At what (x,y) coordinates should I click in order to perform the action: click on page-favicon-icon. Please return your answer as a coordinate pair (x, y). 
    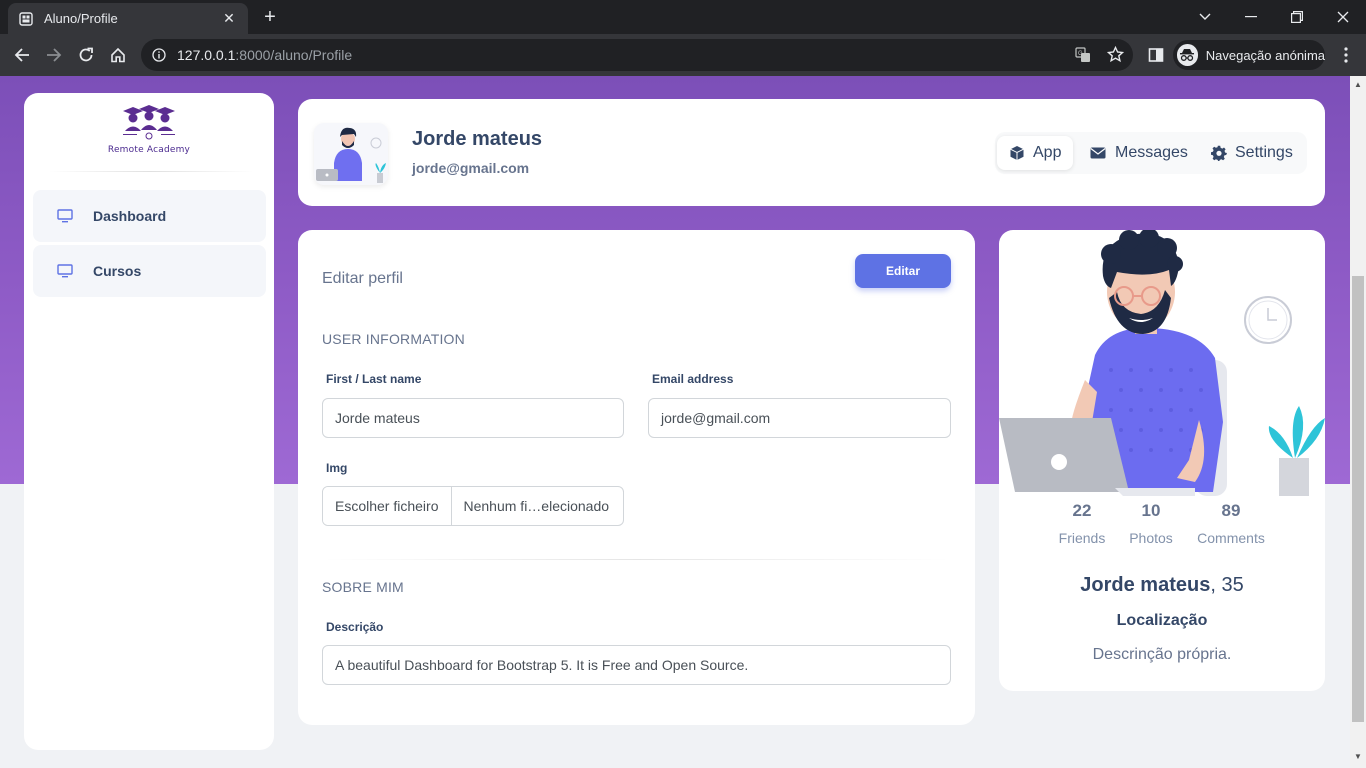
    Looking at the image, I should click on (26, 19).